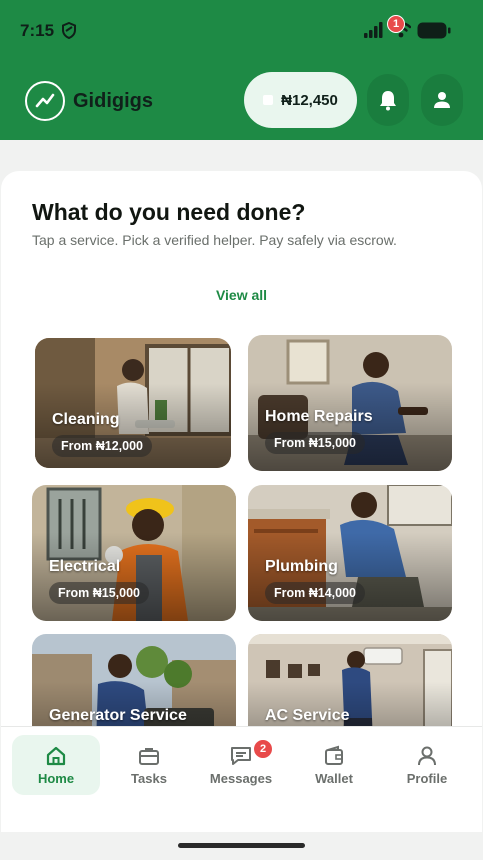 This screenshot has height=860, width=483. I want to click on nav-wallet-label: Wallet, so click(334, 778).